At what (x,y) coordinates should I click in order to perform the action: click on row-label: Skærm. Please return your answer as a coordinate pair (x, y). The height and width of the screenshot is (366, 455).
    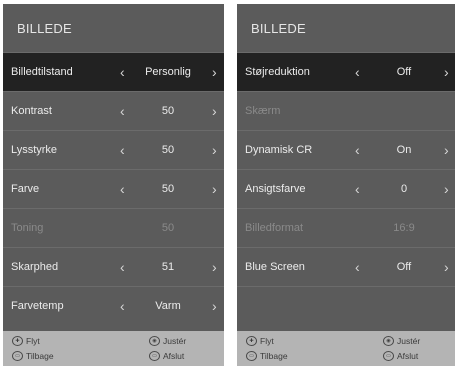
    Looking at the image, I should click on (263, 111).